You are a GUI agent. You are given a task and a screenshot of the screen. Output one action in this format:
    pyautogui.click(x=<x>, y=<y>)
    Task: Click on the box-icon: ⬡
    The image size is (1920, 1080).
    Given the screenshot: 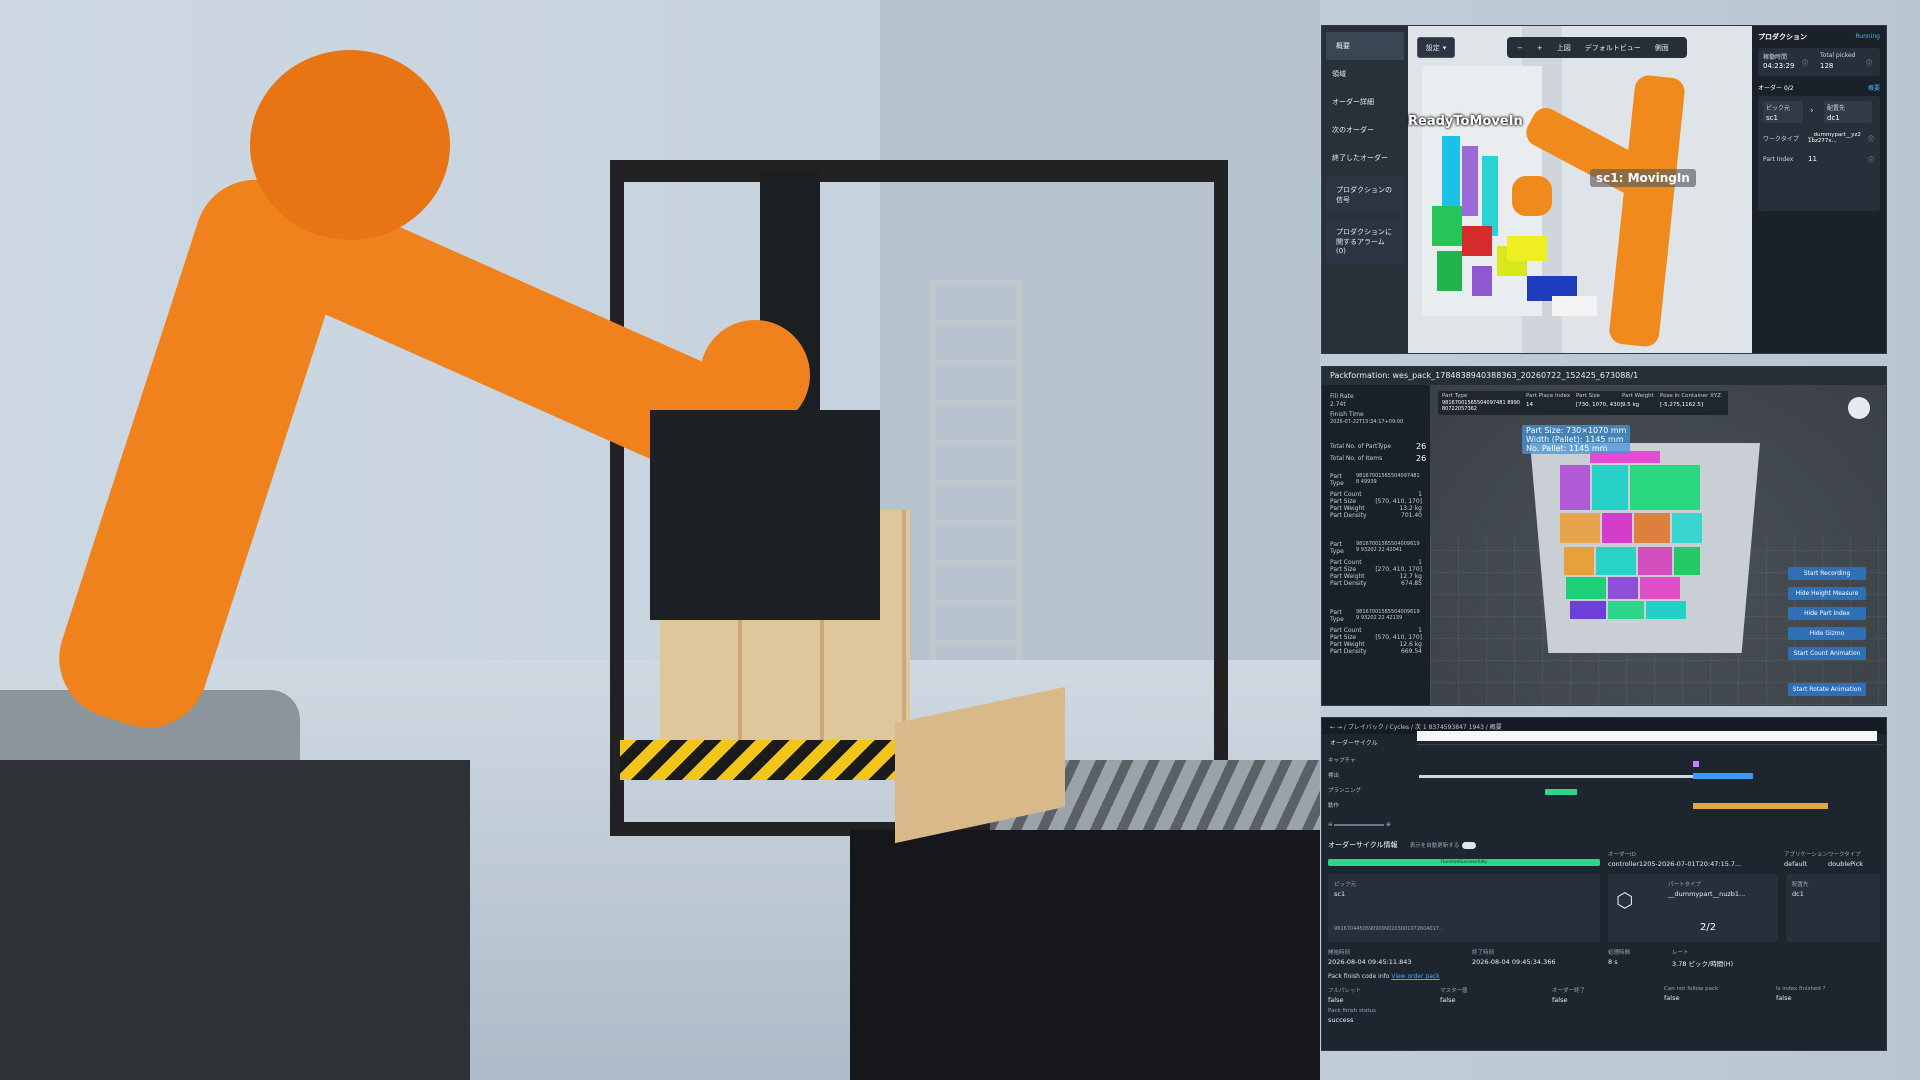 What is the action you would take?
    pyautogui.click(x=1625, y=900)
    